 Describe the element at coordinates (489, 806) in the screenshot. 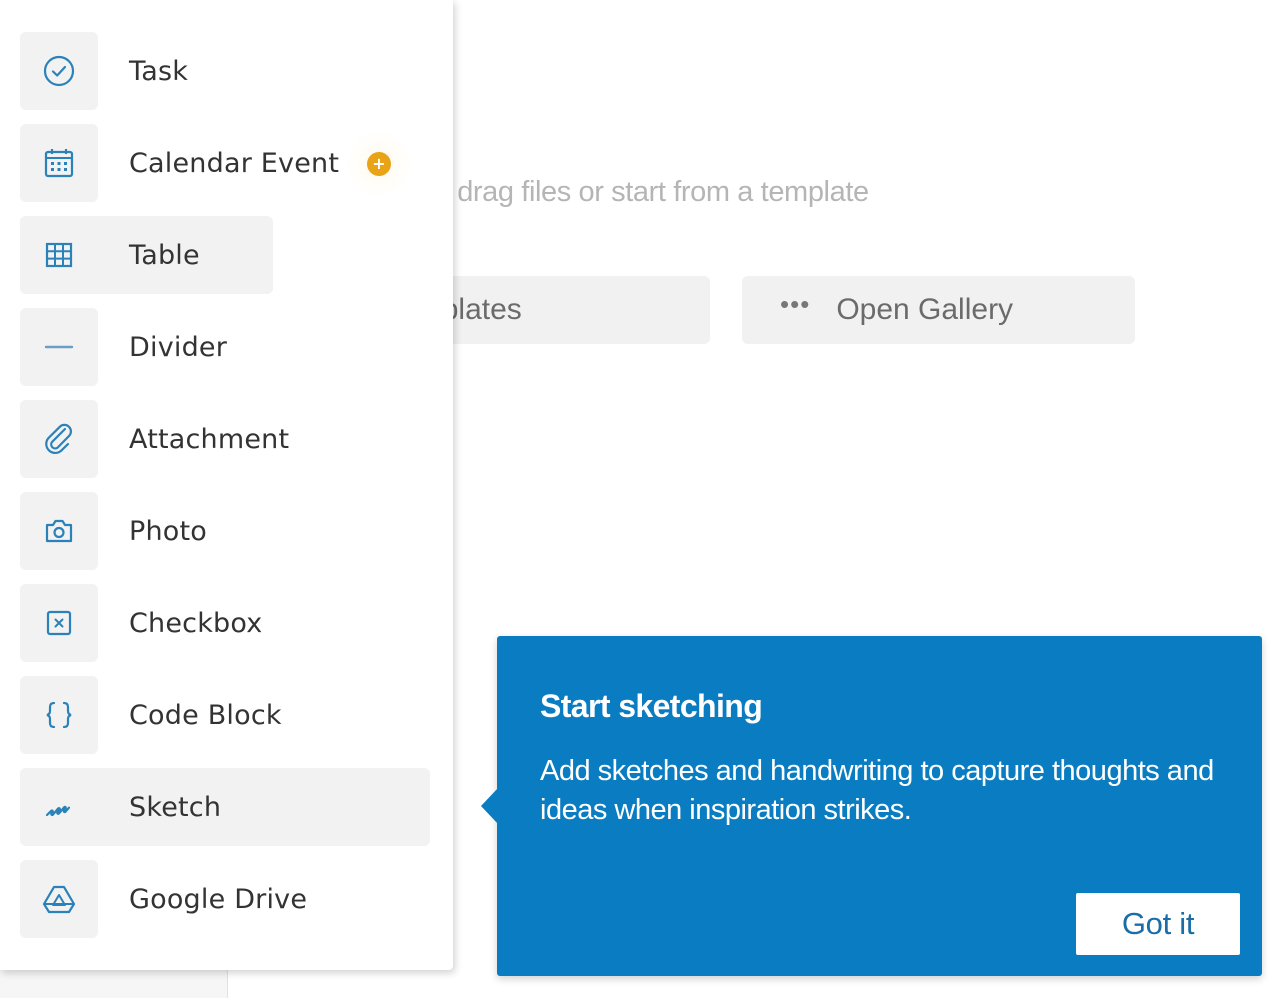

I see `tooltip-pointer` at that location.